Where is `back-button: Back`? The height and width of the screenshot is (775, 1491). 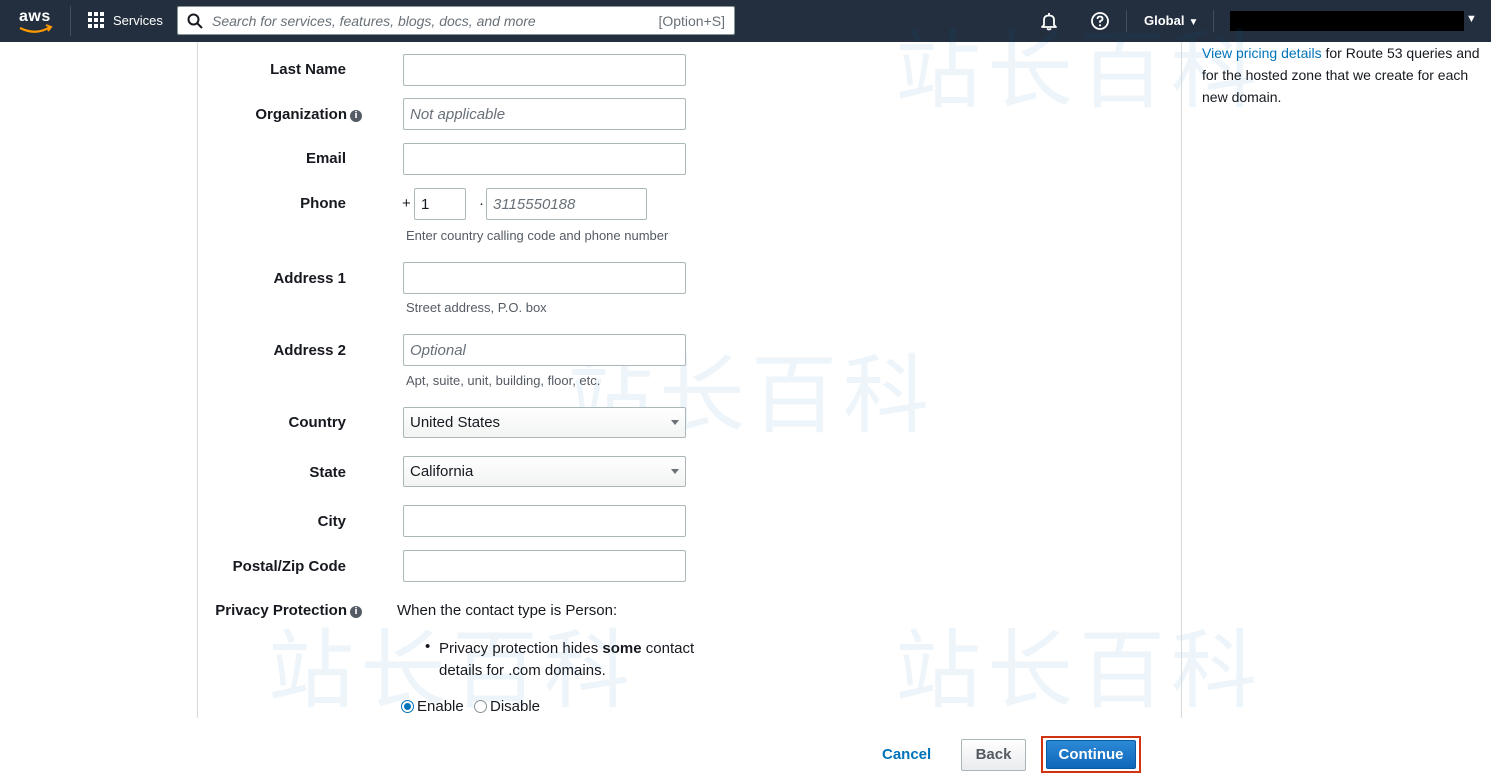
back-button: Back is located at coordinates (993, 755).